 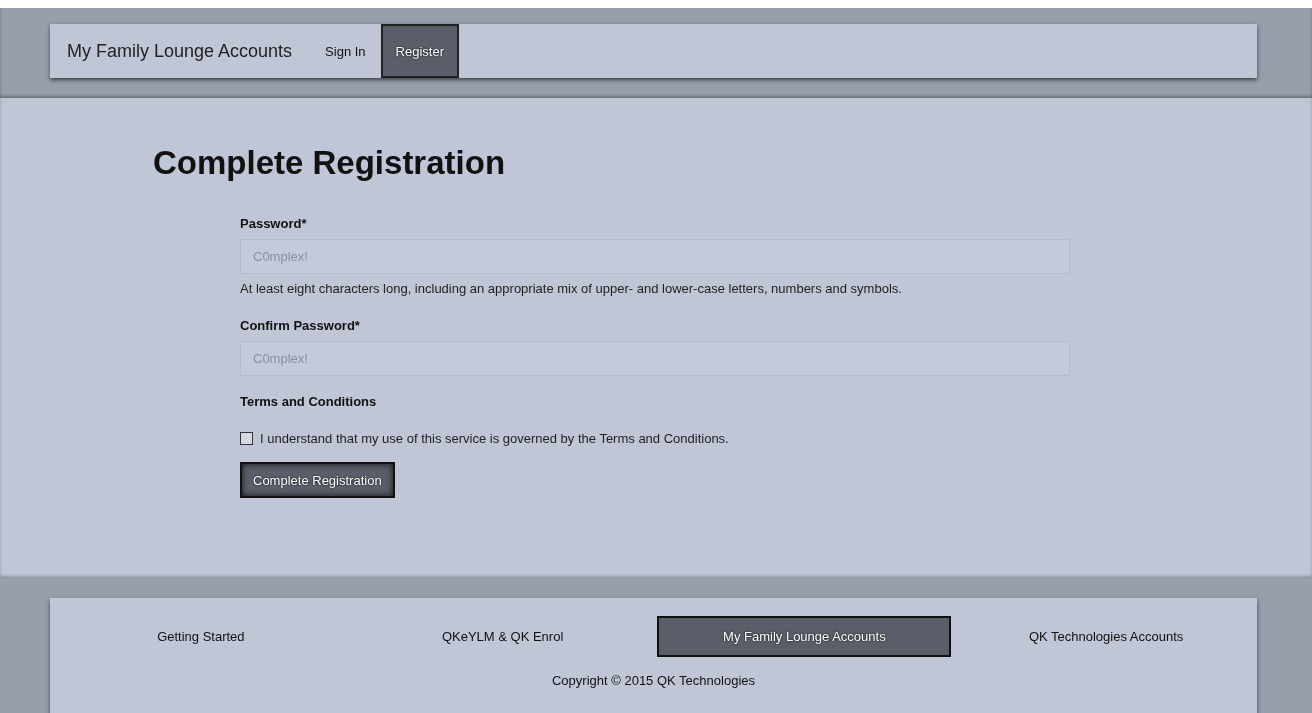 What do you see at coordinates (804, 636) in the screenshot?
I see `footer-link: My Family Lounge Accounts` at bounding box center [804, 636].